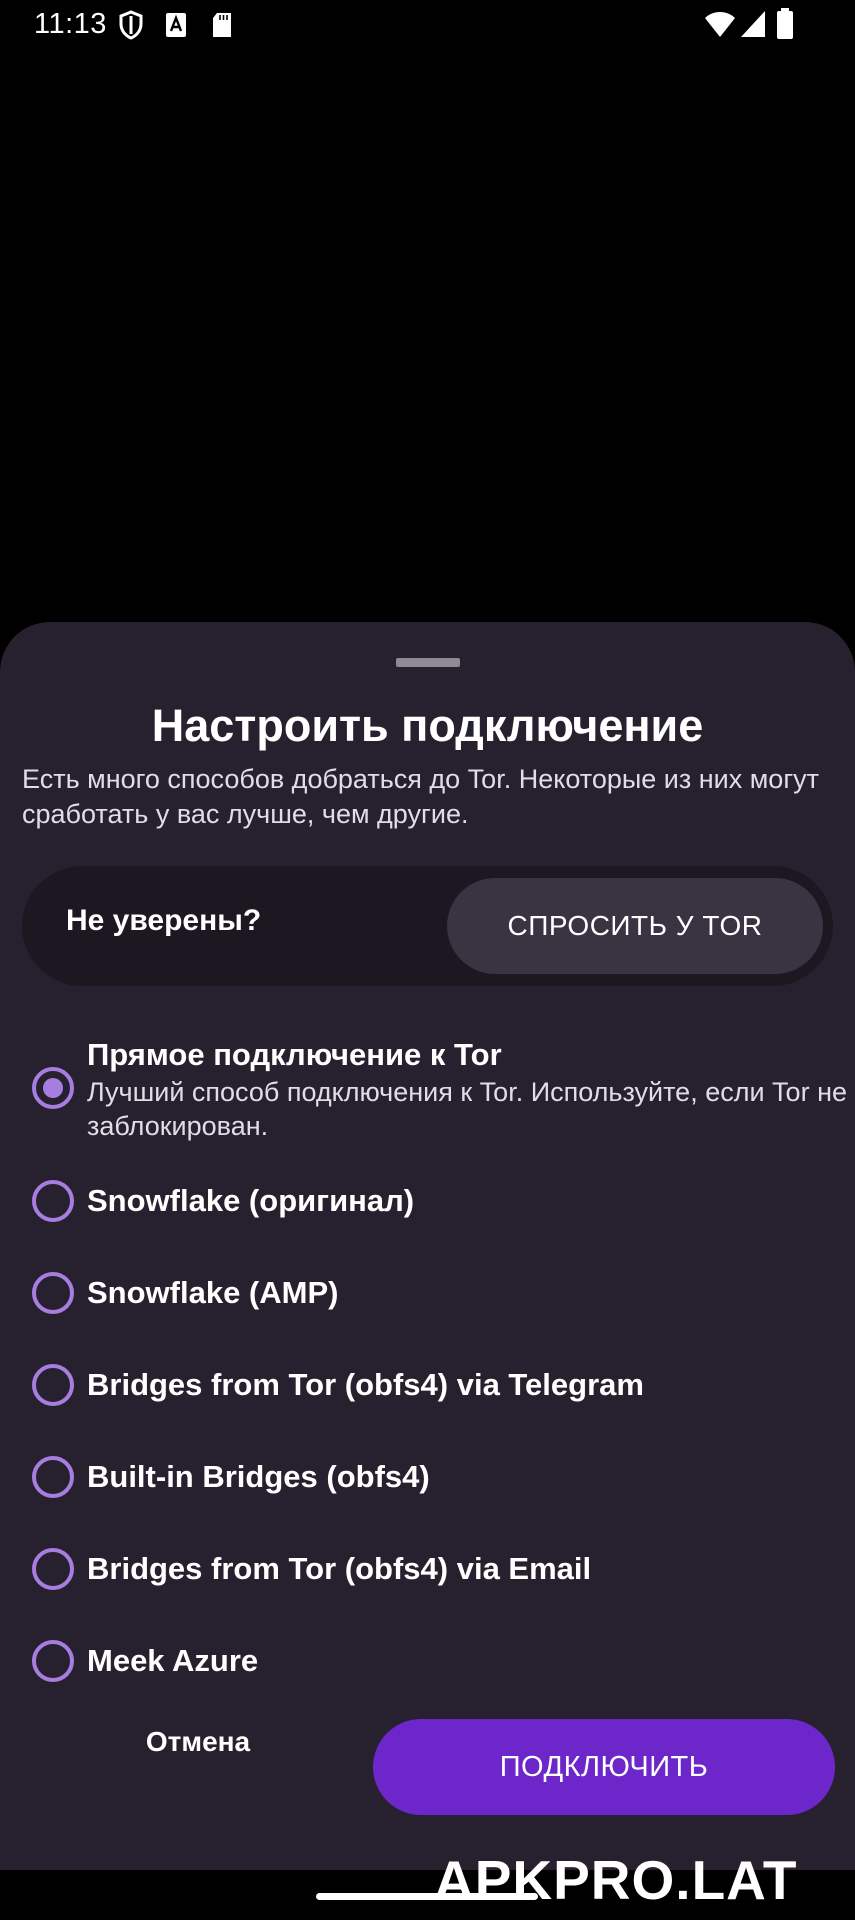 Image resolution: width=855 pixels, height=1920 pixels. I want to click on font-icon, so click(176, 27).